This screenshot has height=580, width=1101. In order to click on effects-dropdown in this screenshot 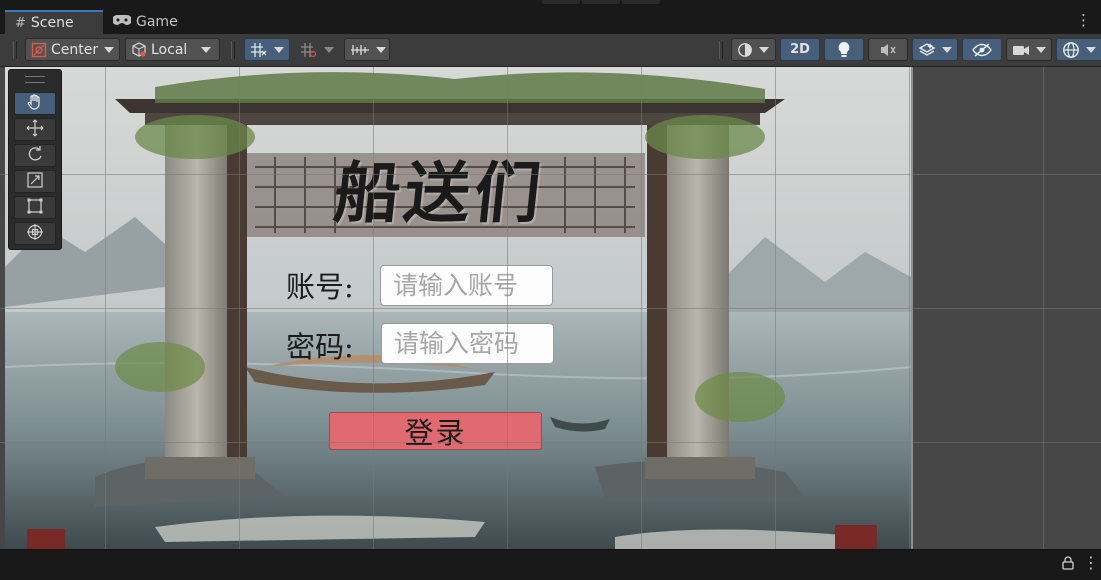, I will do `click(935, 49)`.